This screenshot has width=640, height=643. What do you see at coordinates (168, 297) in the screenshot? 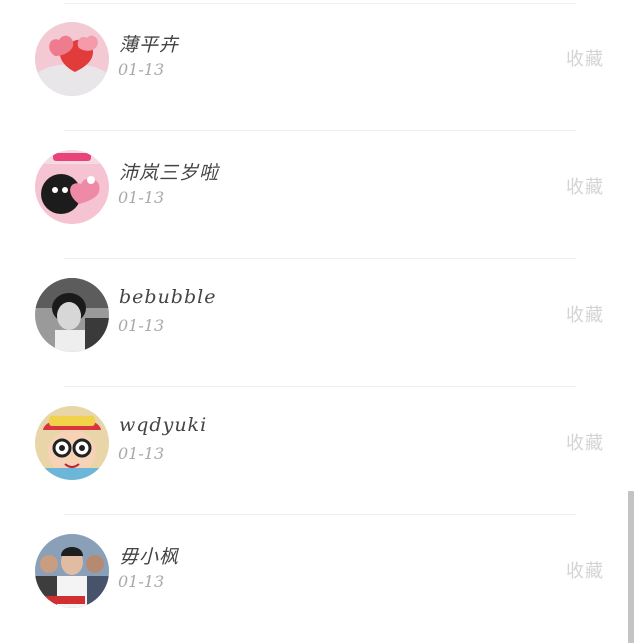
I see `user-name: bebubble` at bounding box center [168, 297].